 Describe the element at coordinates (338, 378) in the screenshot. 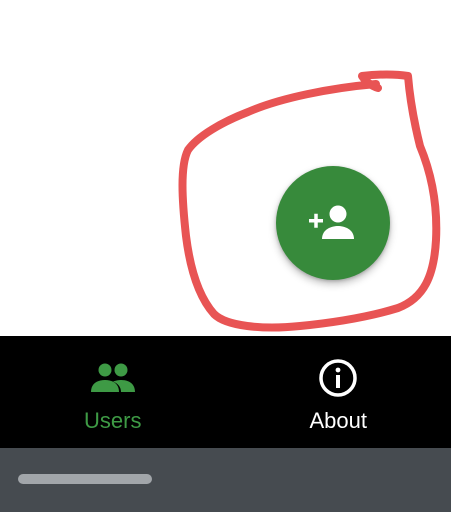

I see `info-icon` at that location.